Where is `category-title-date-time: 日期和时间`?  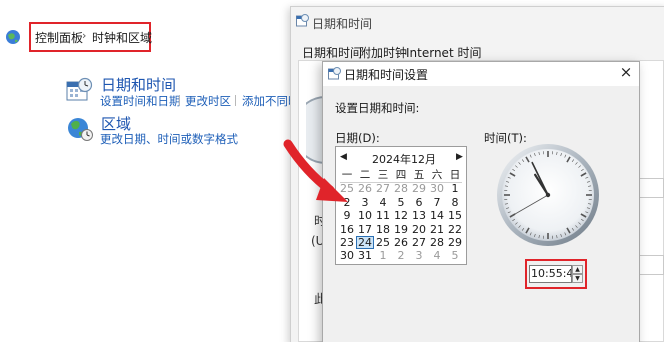 category-title-date-time: 日期和时间 is located at coordinates (138, 84).